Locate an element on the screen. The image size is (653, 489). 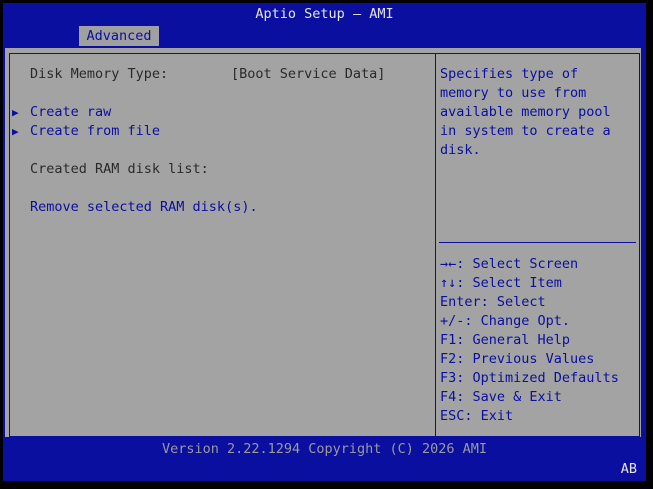
arrows-left-right-icon: →← is located at coordinates (448, 264).